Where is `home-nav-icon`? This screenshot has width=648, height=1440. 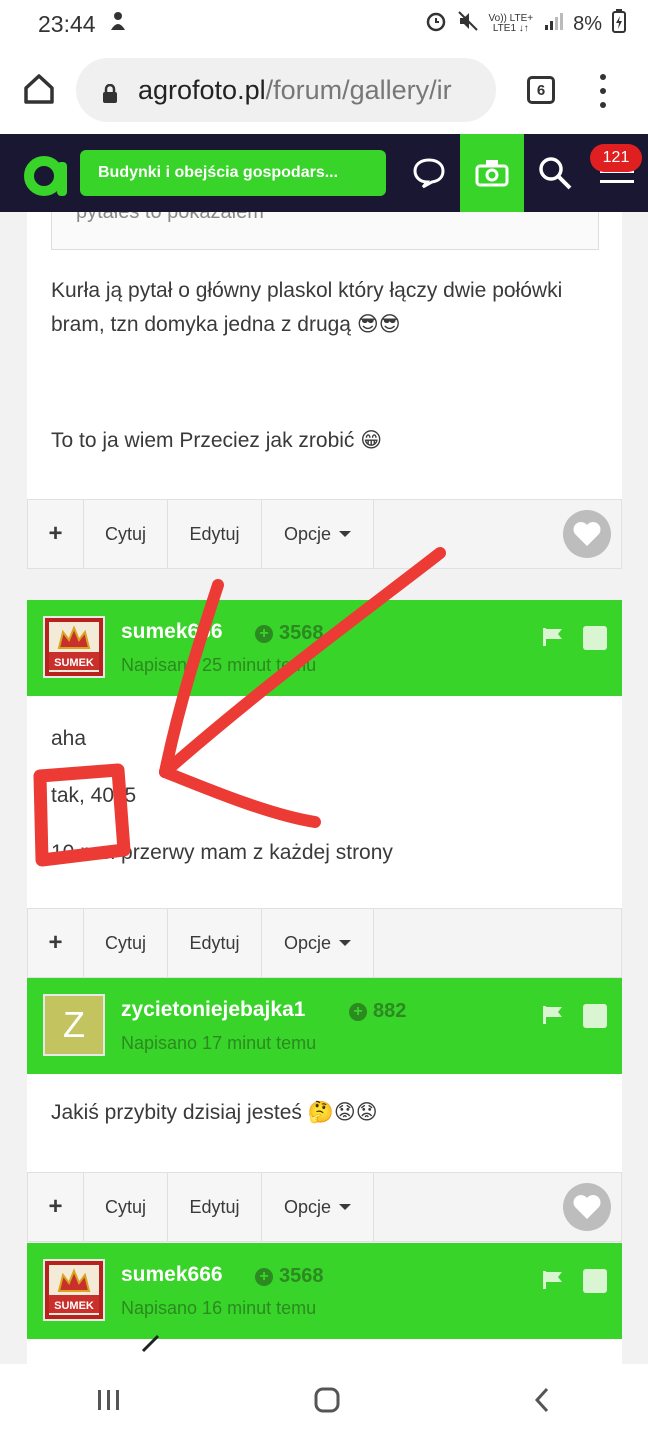
home-nav-icon is located at coordinates (327, 1402).